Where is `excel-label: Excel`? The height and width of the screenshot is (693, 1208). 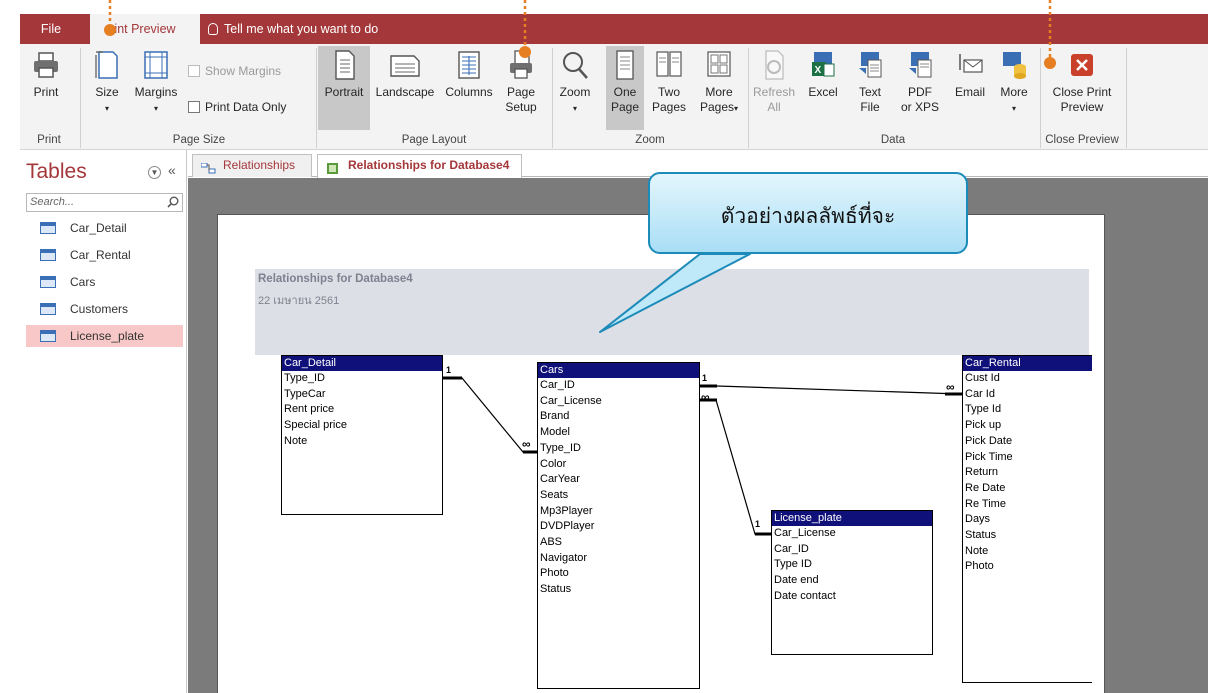
excel-label: Excel is located at coordinates (823, 92).